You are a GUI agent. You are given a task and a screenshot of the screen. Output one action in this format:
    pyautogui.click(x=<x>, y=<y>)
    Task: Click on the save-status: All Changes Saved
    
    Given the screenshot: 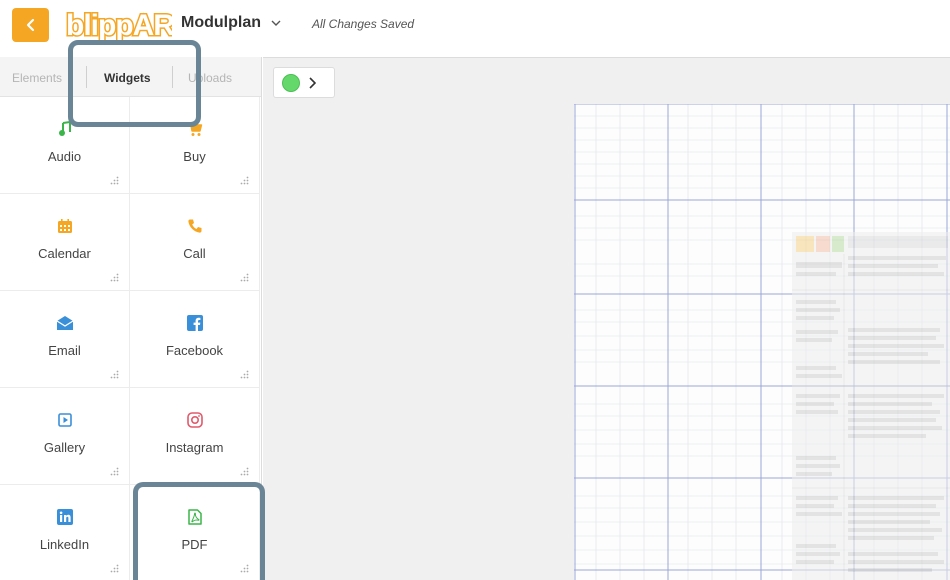 What is the action you would take?
    pyautogui.click(x=363, y=24)
    